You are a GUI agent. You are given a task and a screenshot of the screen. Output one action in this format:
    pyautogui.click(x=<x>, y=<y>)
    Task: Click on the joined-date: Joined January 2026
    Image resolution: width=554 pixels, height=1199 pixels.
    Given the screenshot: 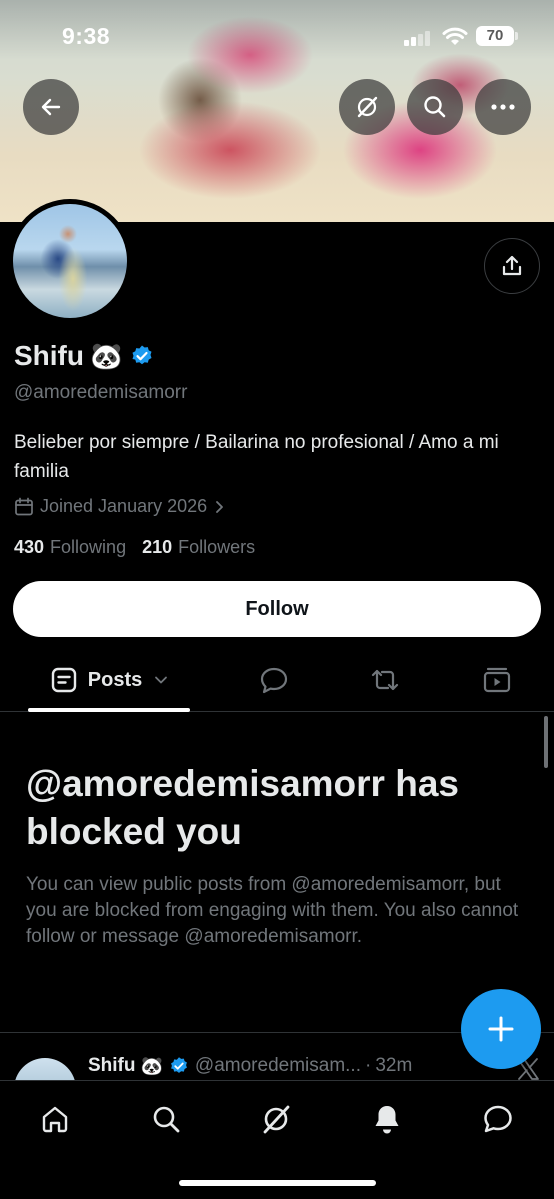 What is the action you would take?
    pyautogui.click(x=119, y=506)
    